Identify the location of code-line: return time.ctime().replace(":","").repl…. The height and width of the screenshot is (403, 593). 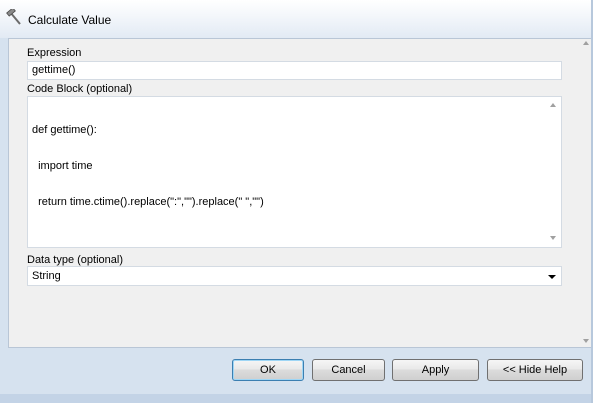
(148, 202).